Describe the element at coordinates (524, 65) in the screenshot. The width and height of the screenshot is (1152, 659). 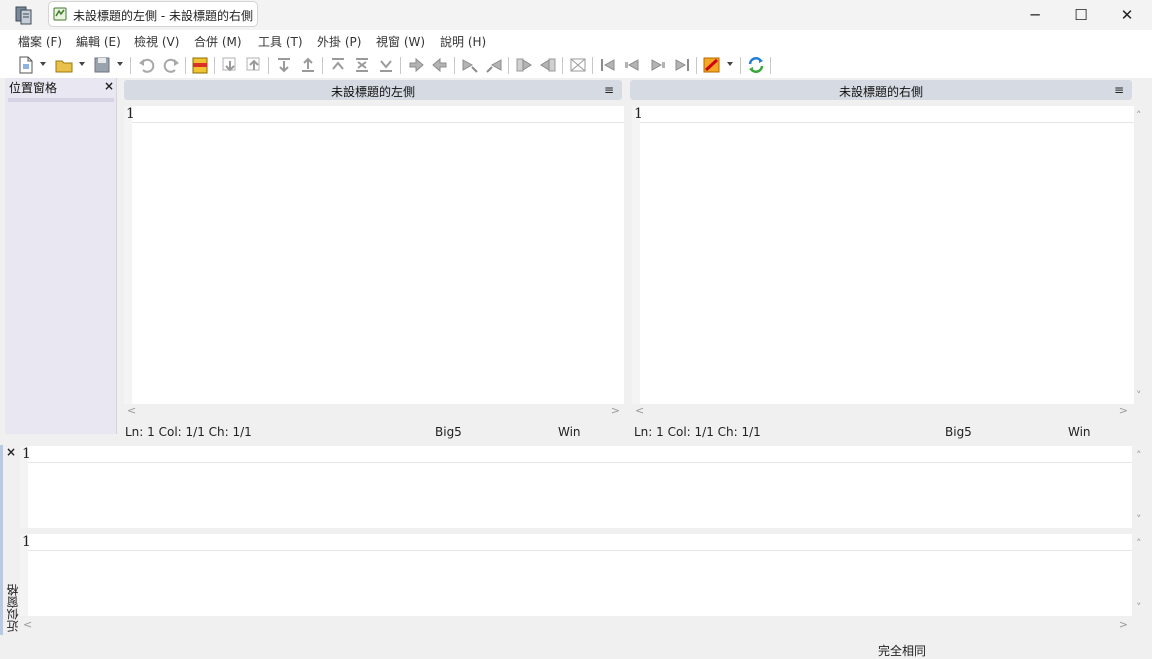
I see `all-right-icon` at that location.